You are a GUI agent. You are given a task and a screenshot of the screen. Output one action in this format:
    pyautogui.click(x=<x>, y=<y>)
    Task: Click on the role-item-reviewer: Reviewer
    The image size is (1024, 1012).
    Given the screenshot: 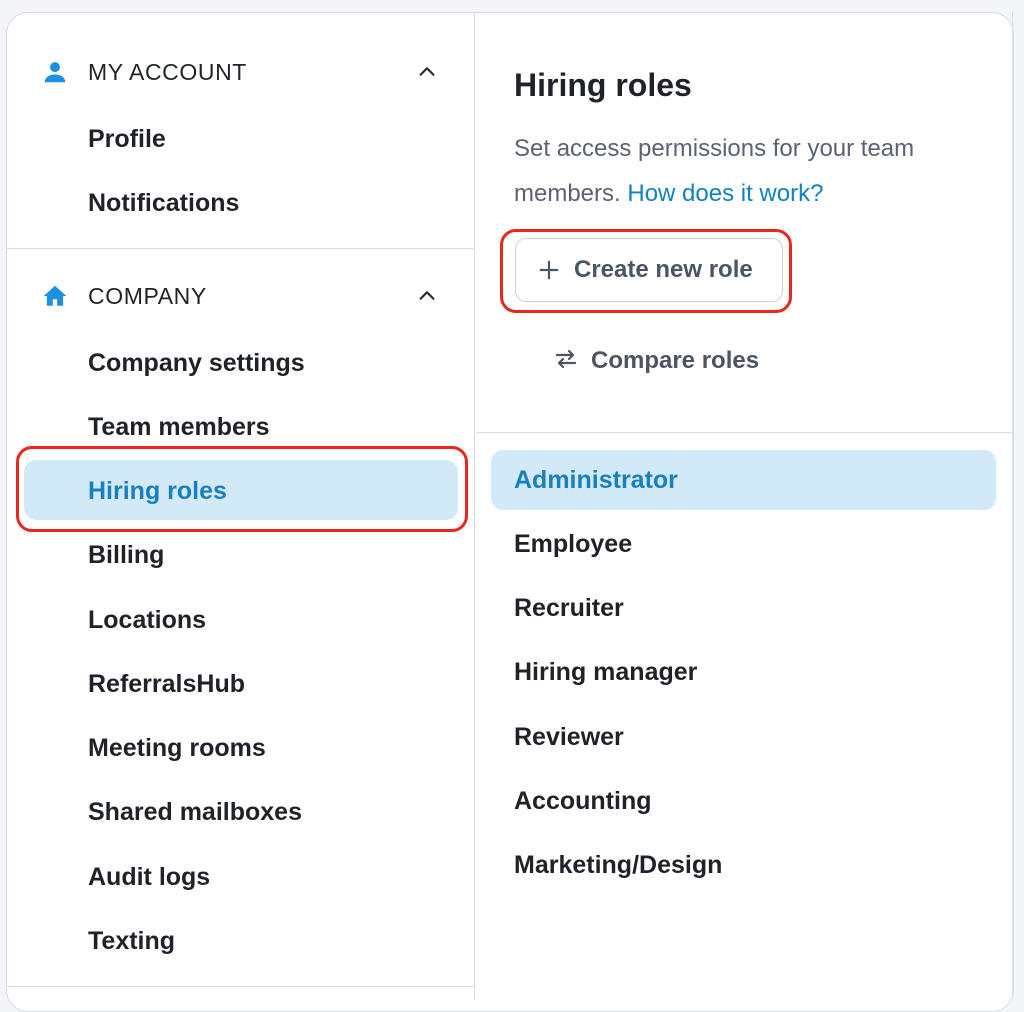 What is the action you would take?
    pyautogui.click(x=569, y=737)
    